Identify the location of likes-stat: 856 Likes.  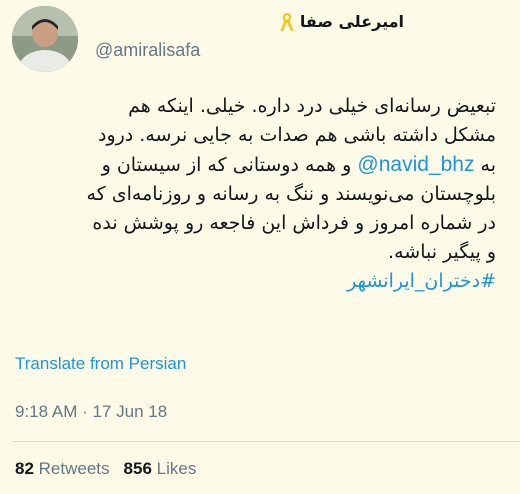
(160, 468).